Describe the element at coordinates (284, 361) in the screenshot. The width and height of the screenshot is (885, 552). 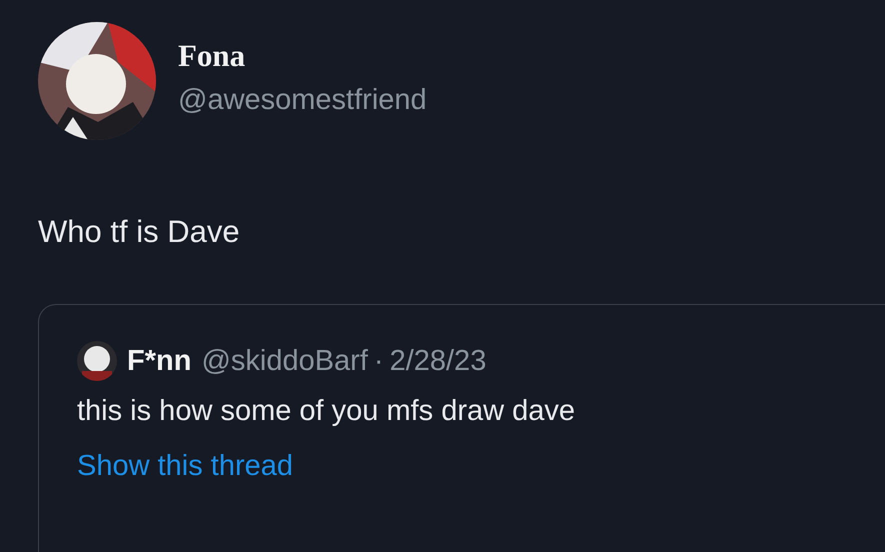
I see `quoted-author-handle: @skiddoBarf` at that location.